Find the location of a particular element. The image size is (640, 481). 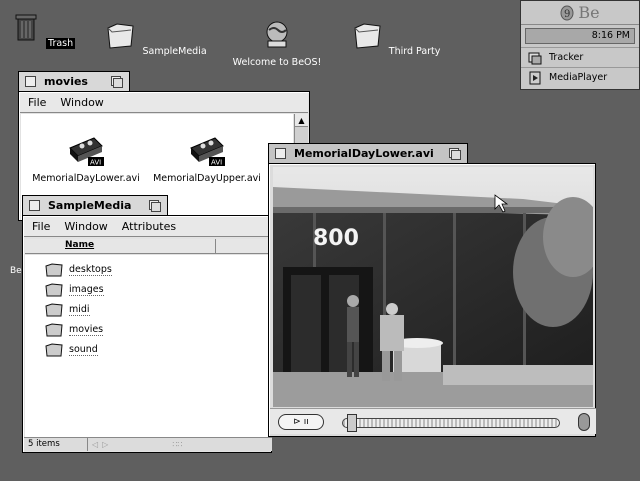

play-pause-button: ⊳ ıı is located at coordinates (301, 422).